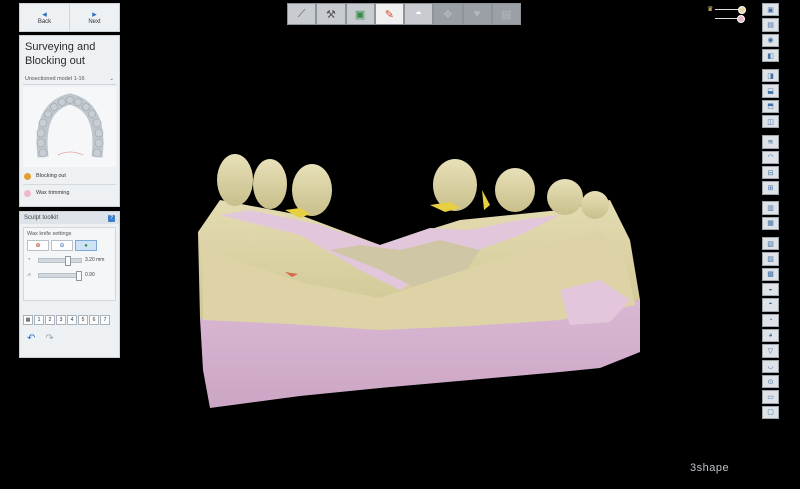  What do you see at coordinates (62, 245) in the screenshot?
I see `remove-wax-button: ⊖` at bounding box center [62, 245].